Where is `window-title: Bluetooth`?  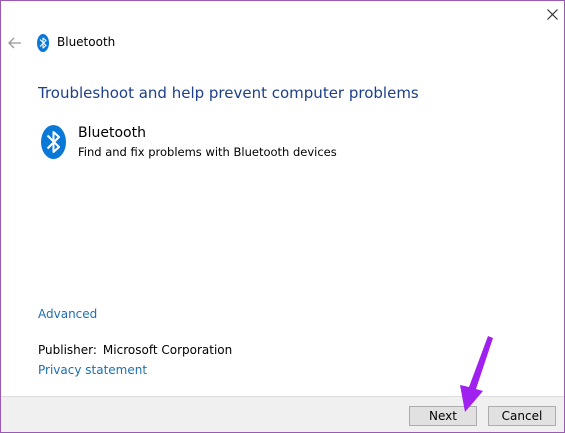 window-title: Bluetooth is located at coordinates (86, 42).